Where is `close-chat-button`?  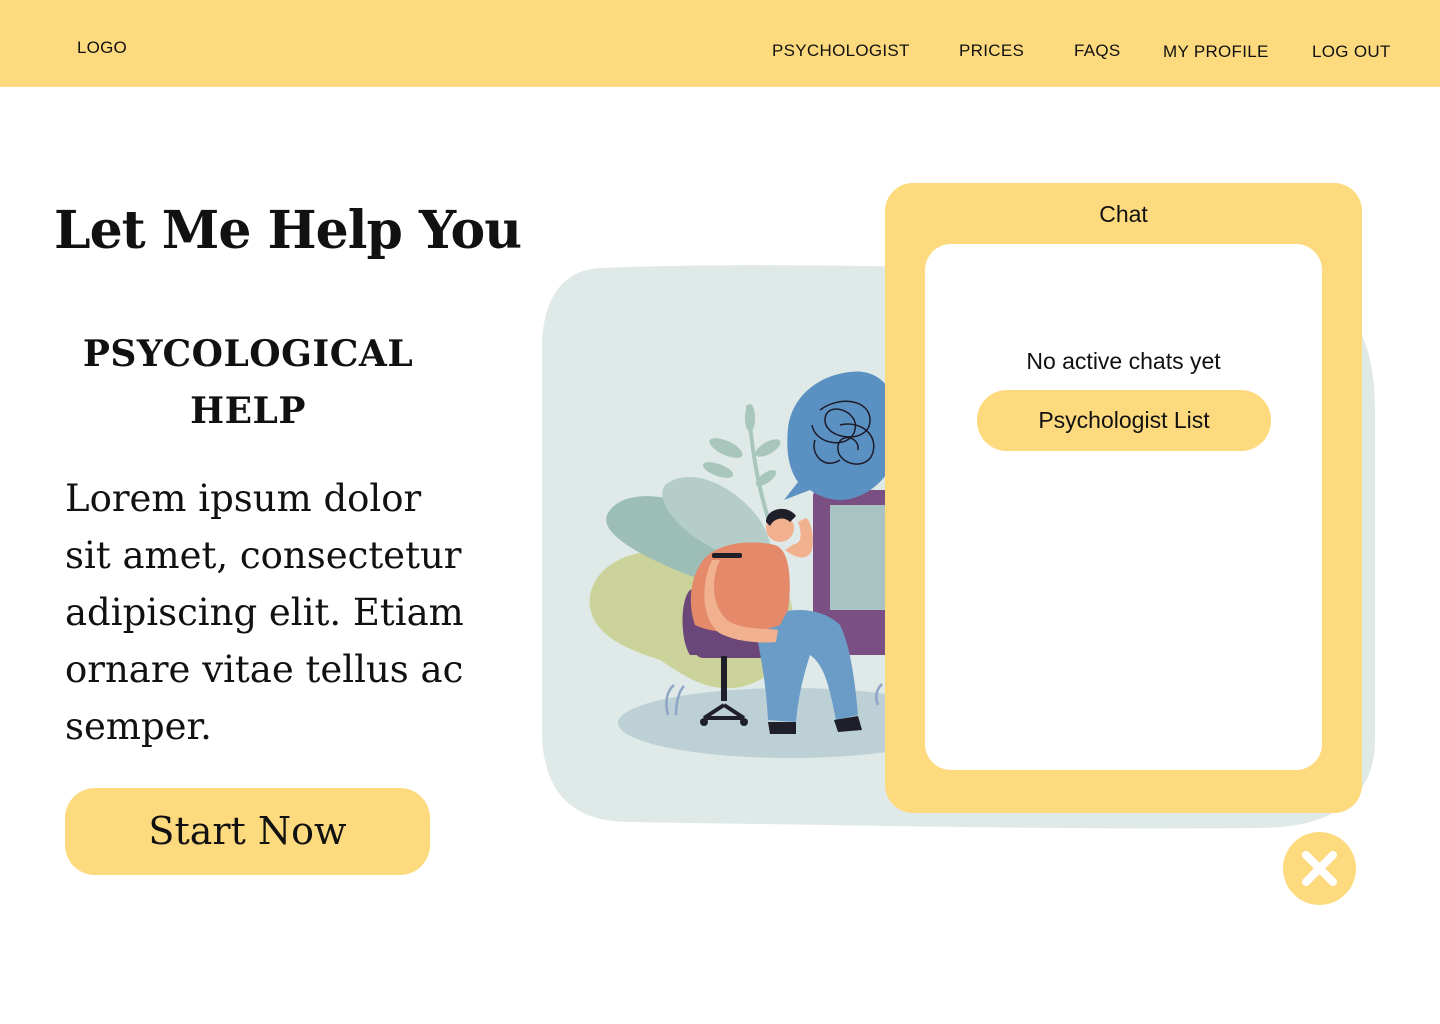 close-chat-button is located at coordinates (1319, 868).